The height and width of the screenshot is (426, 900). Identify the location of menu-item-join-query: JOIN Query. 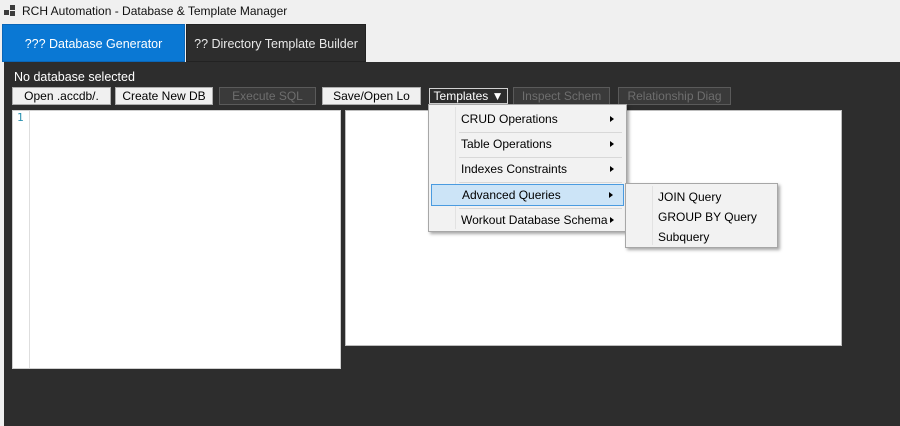
(701, 197).